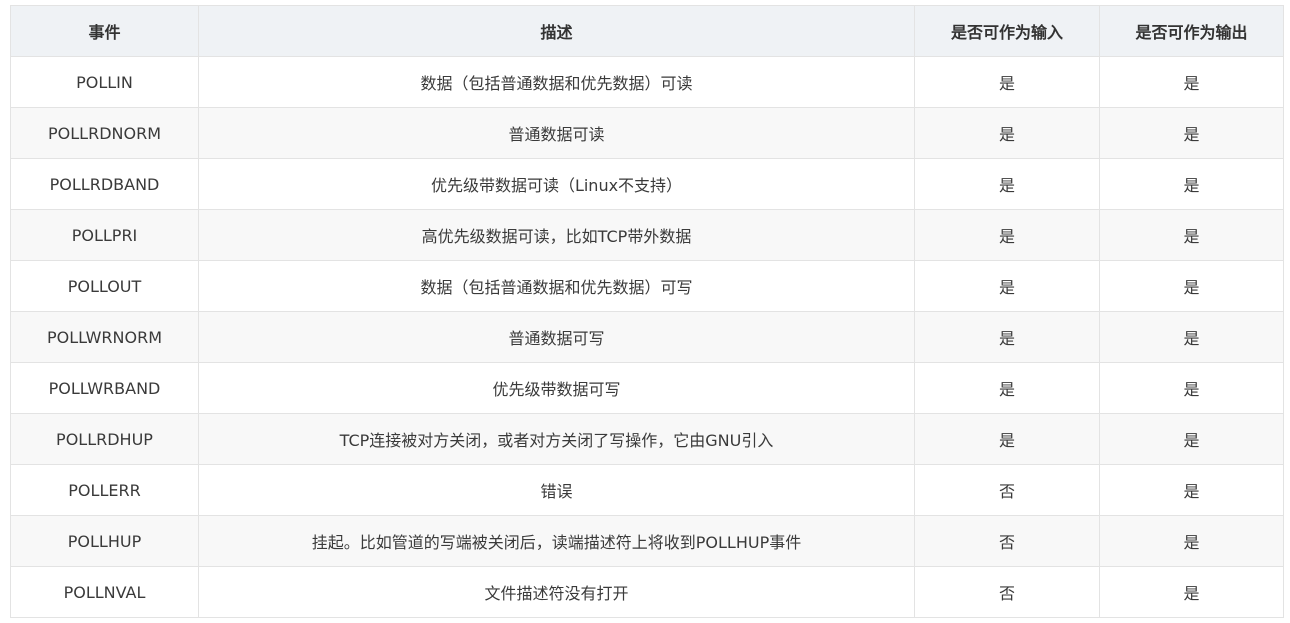 This screenshot has height=623, width=1290. What do you see at coordinates (104, 31) in the screenshot?
I see `header-event: 事件` at bounding box center [104, 31].